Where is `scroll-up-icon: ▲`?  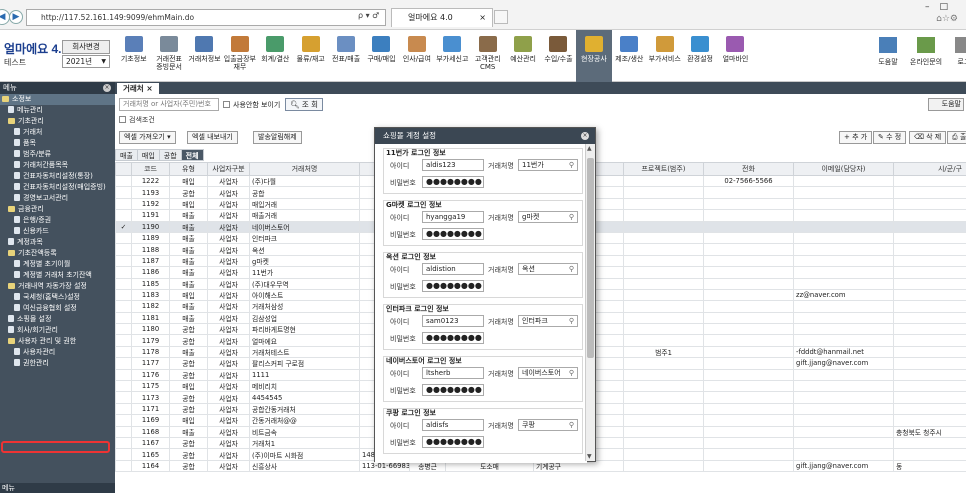 scroll-up-icon: ▲ is located at coordinates (589, 148).